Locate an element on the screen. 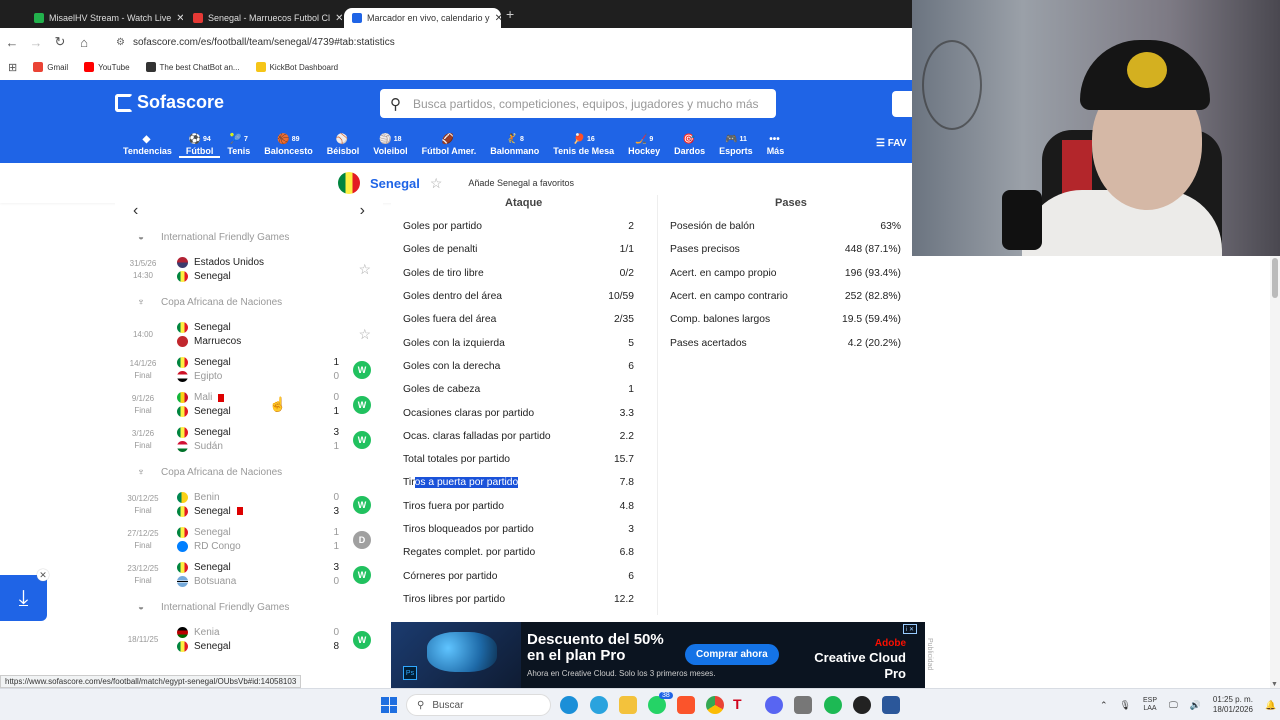  browser-tab: MisaelHV Stream - Watch Live ✕ is located at coordinates (104, 18).